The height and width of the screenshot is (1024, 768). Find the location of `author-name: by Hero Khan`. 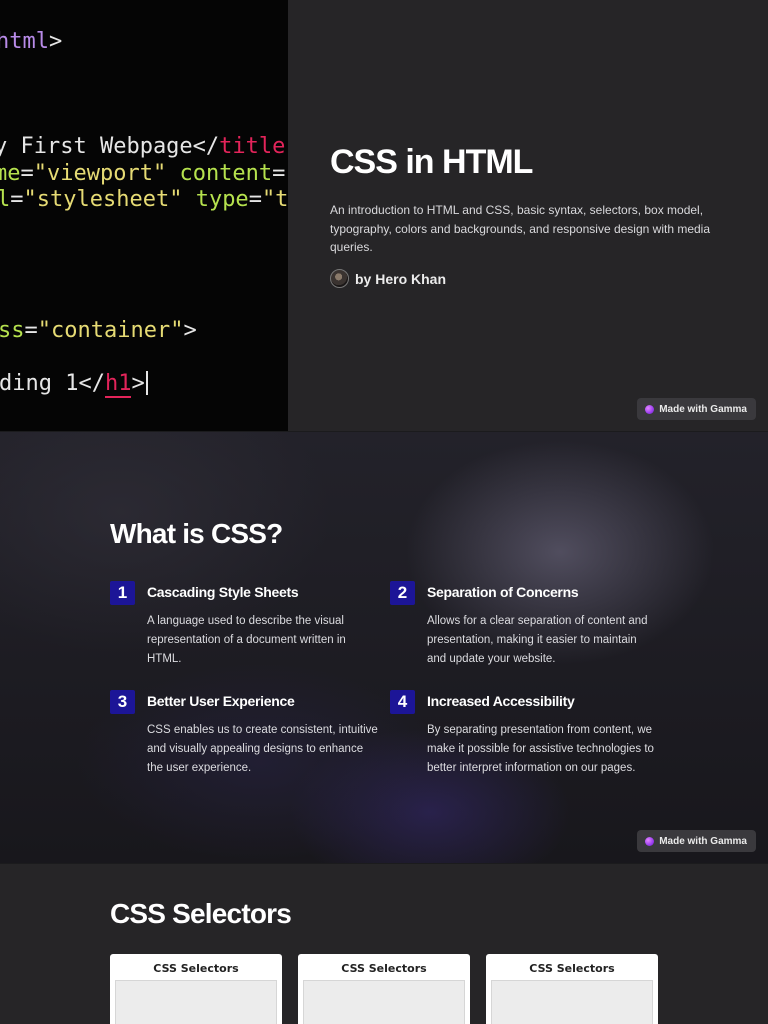

author-name: by Hero Khan is located at coordinates (401, 278).